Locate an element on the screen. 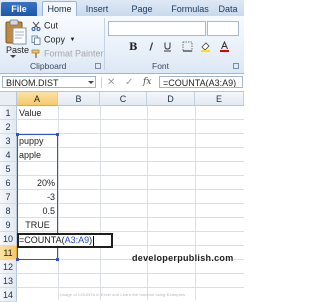 The image size is (320, 302). paste-icon is located at coordinates (16, 32).